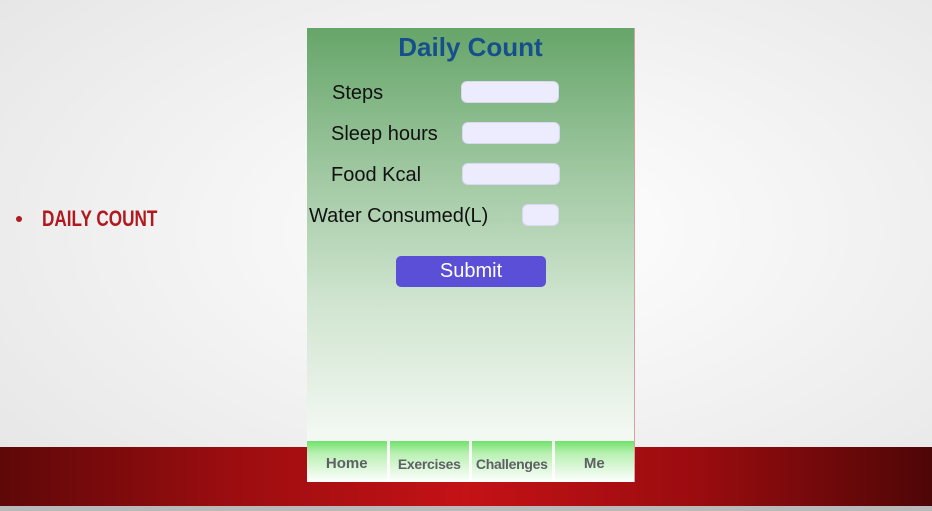  What do you see at coordinates (429, 461) in the screenshot?
I see `tab-exercises: Exercises` at bounding box center [429, 461].